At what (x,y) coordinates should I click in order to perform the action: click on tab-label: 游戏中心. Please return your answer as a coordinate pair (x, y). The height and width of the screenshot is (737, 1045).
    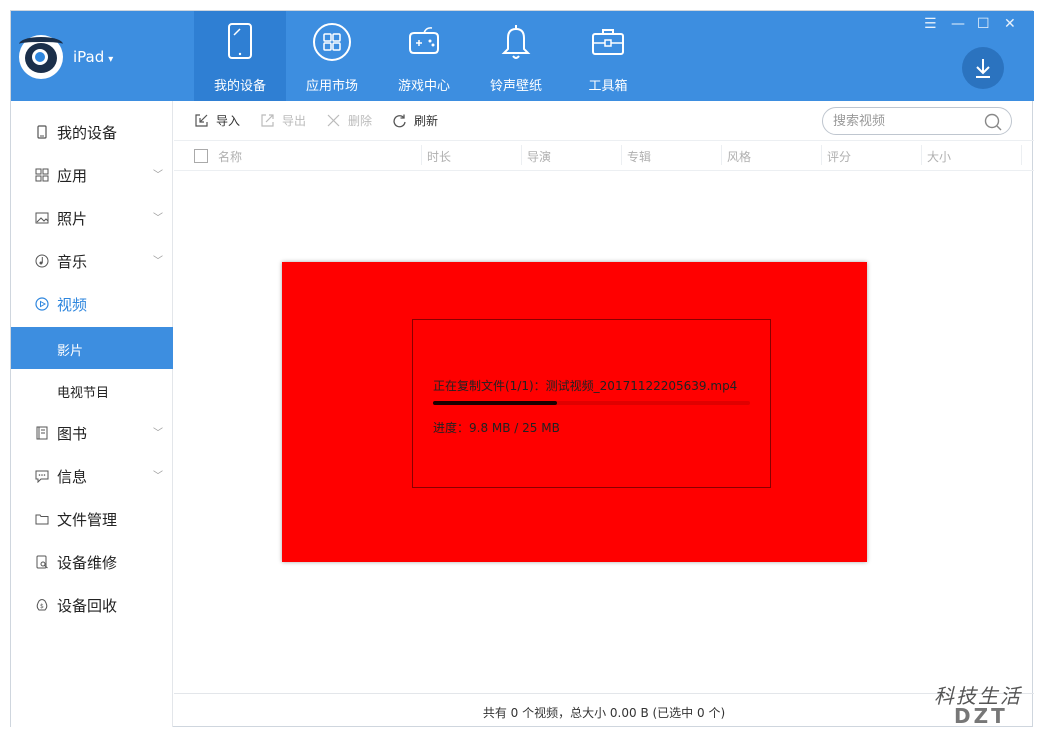
    Looking at the image, I should click on (423, 86).